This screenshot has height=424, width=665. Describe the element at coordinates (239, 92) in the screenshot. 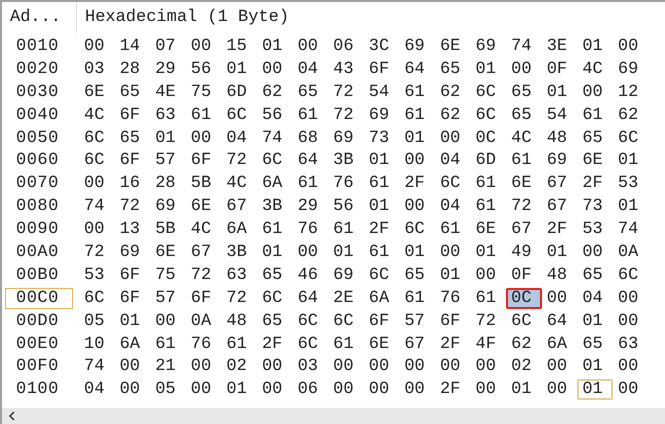

I see `byte-cell: 6D` at that location.